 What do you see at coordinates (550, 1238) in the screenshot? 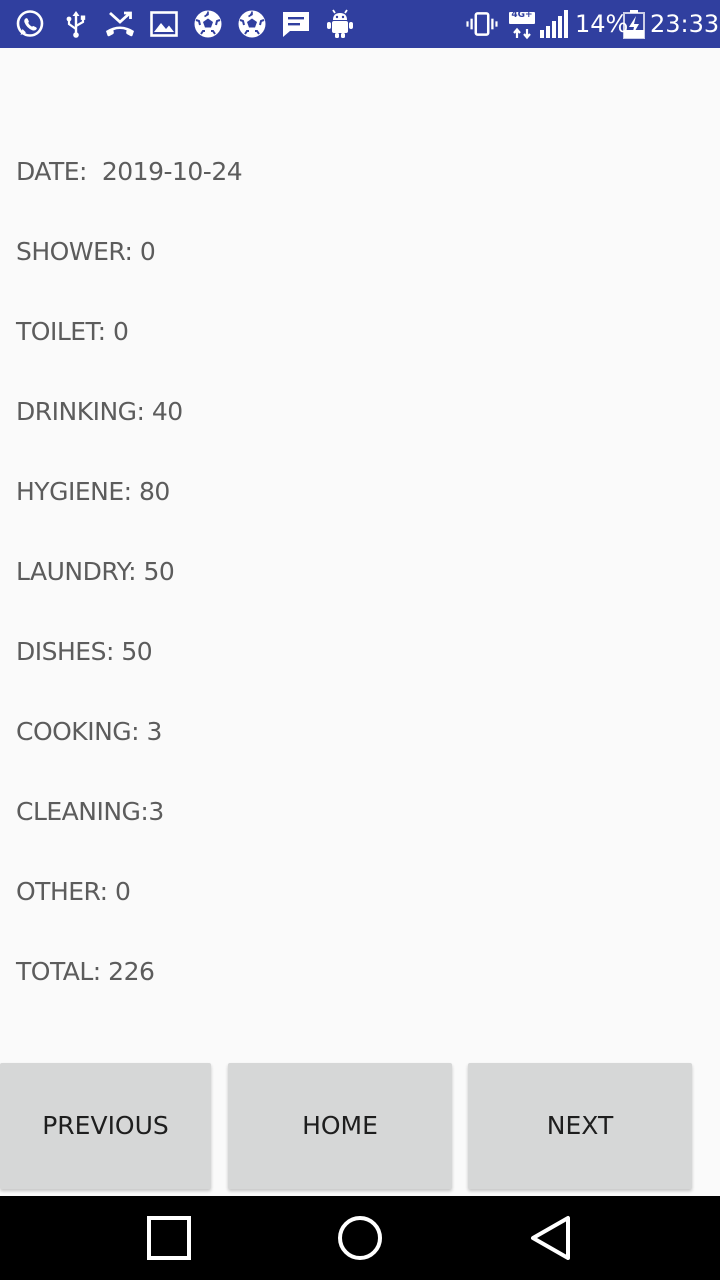
I see `back-icon` at bounding box center [550, 1238].